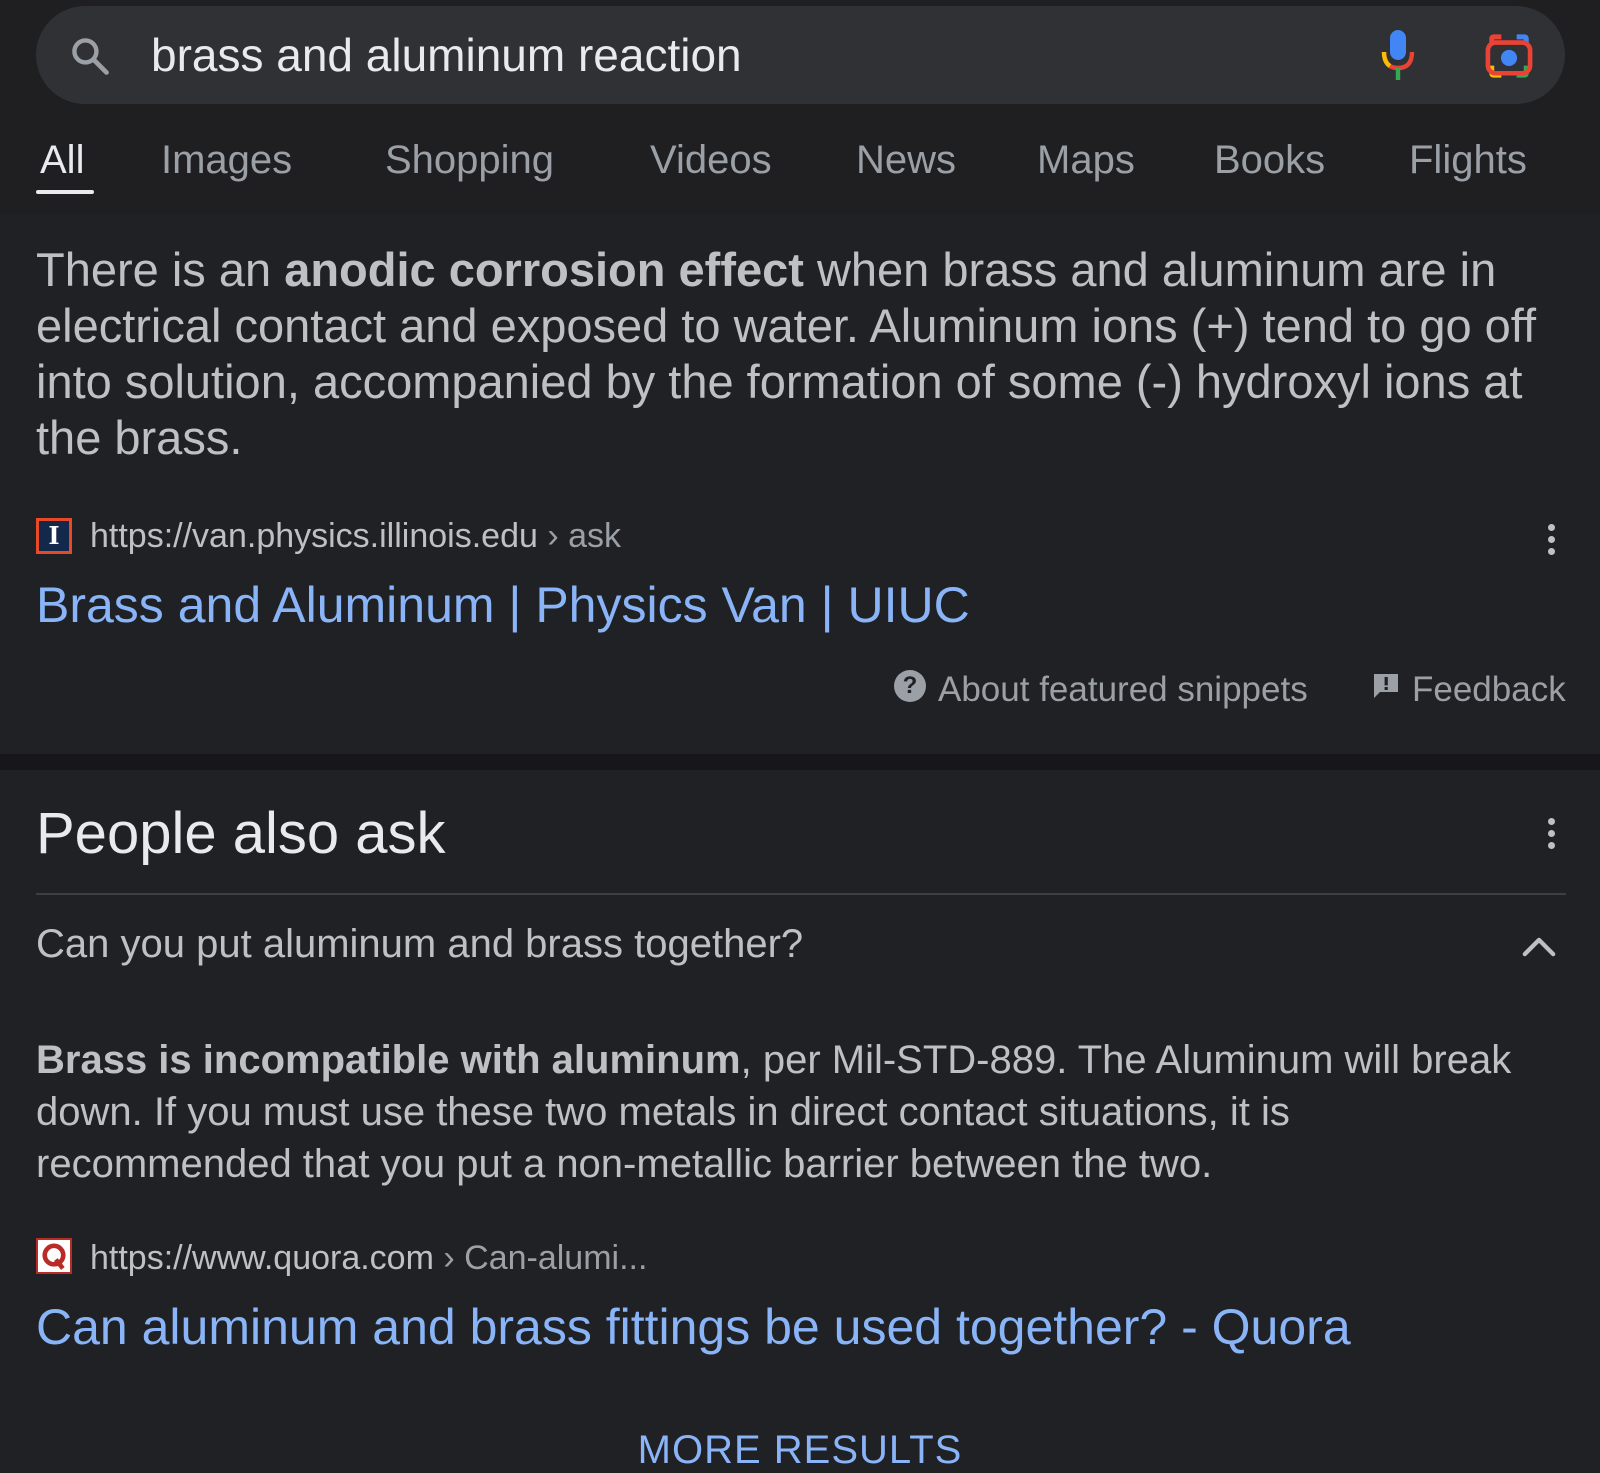 The height and width of the screenshot is (1473, 1600). What do you see at coordinates (1468, 160) in the screenshot?
I see `tab-flights: Flights` at bounding box center [1468, 160].